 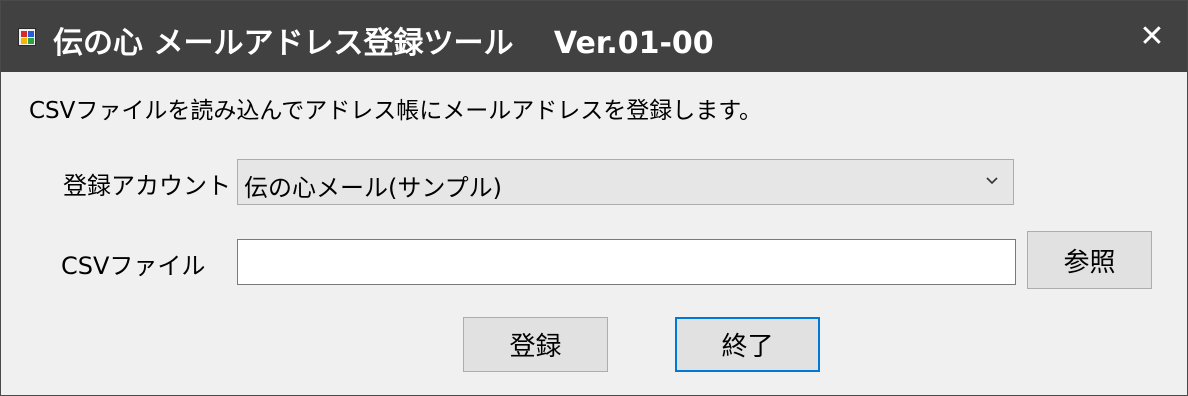 I want to click on csv-file-input, so click(x=626, y=262).